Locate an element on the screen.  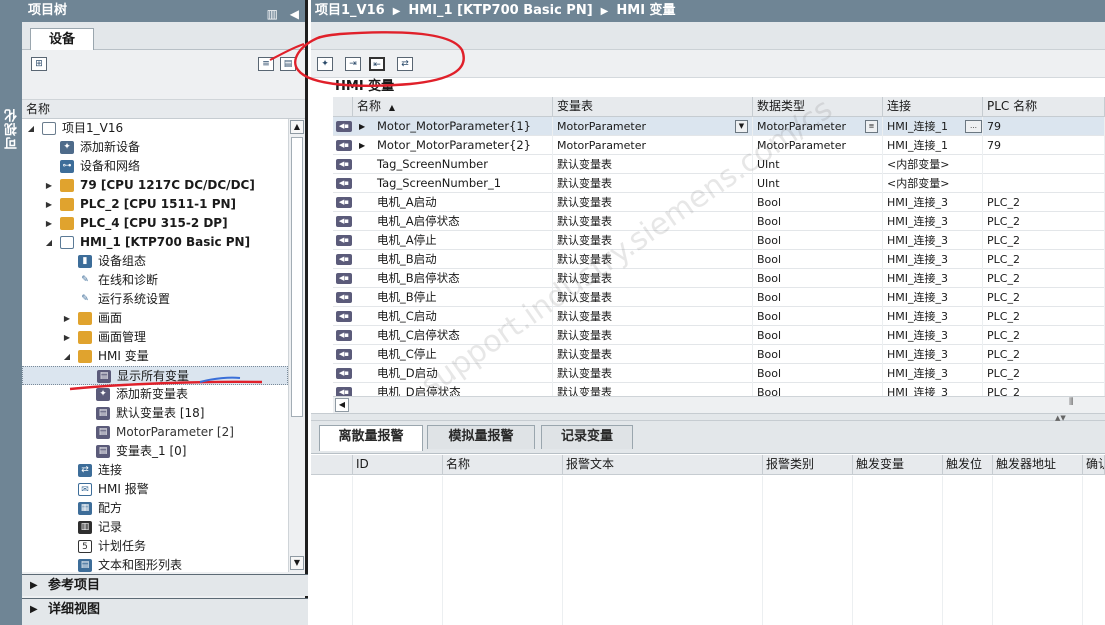
alarm-column-trigger-tag: 触发变量 is located at coordinates (898, 465).